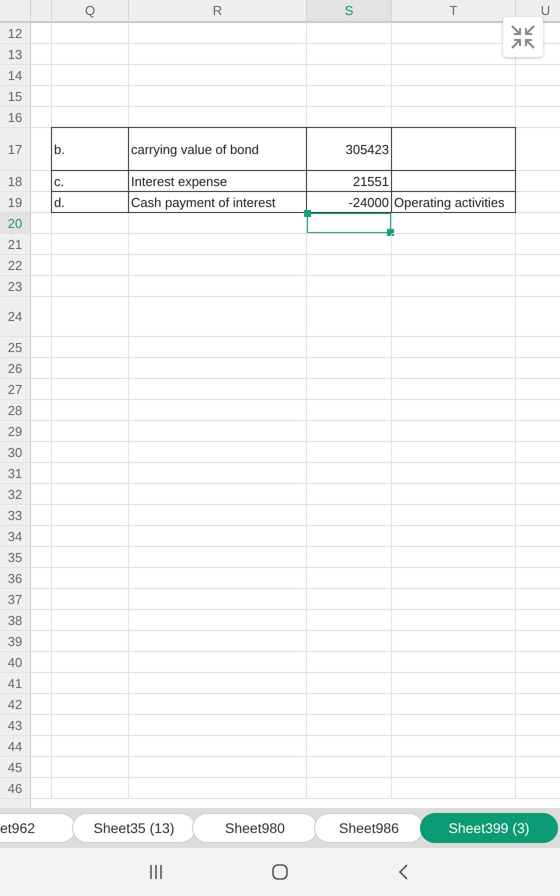  Describe the element at coordinates (15, 244) in the screenshot. I see `row-header: 21` at that location.